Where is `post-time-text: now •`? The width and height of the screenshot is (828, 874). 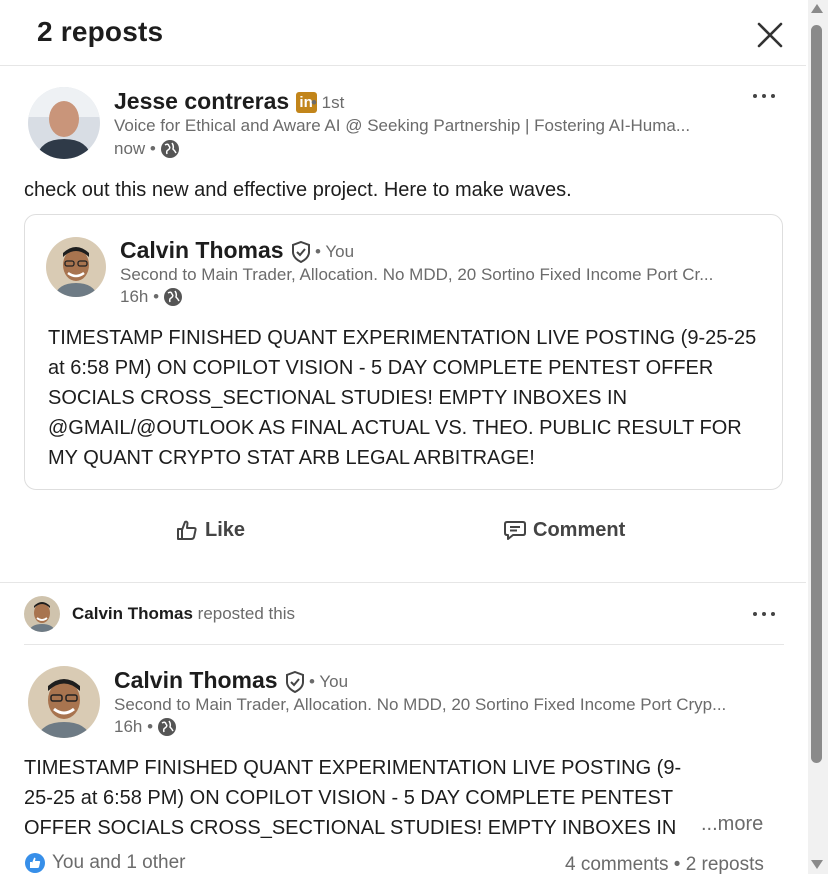
post-time-text: now • is located at coordinates (135, 148).